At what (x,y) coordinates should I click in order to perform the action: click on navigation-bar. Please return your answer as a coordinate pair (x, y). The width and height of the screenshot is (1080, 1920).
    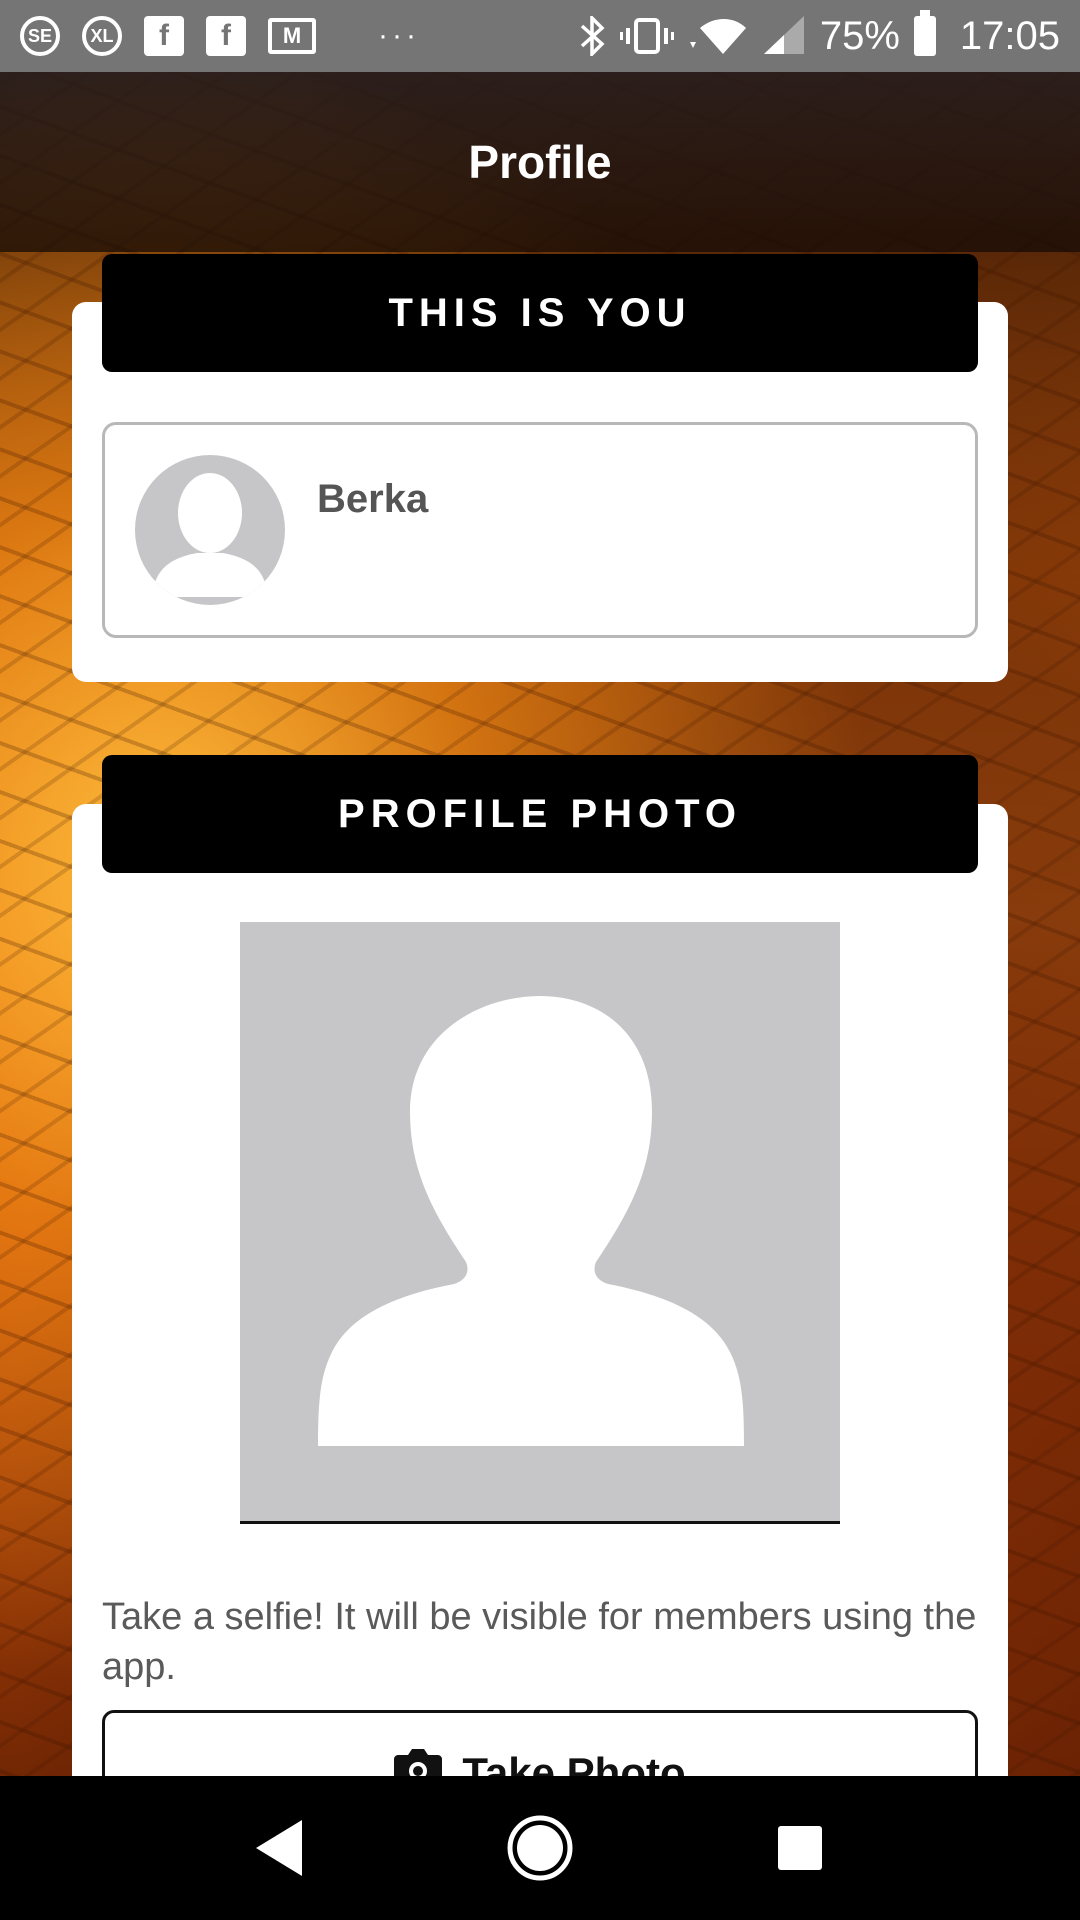
    Looking at the image, I should click on (540, 1848).